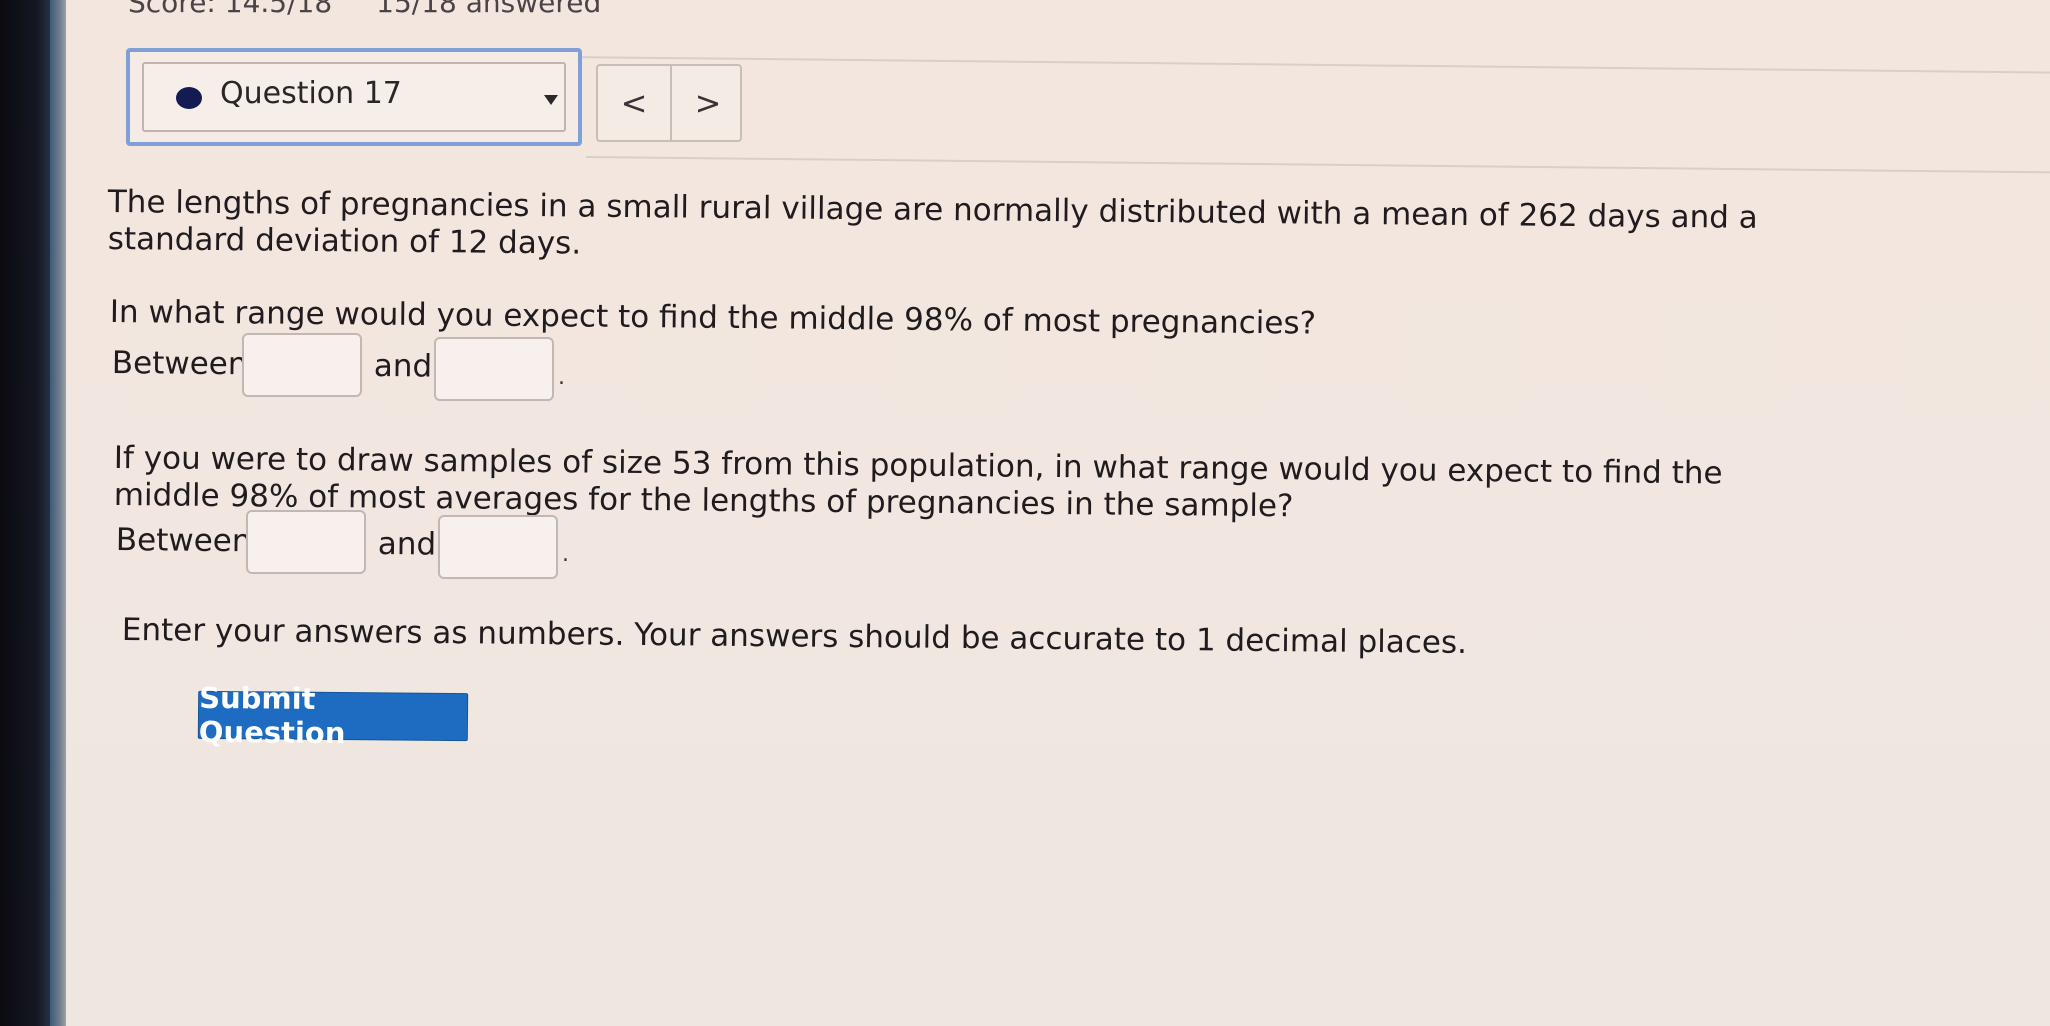 The image size is (2050, 1026). What do you see at coordinates (403, 366) in the screenshot?
I see `part1-and-label: and` at bounding box center [403, 366].